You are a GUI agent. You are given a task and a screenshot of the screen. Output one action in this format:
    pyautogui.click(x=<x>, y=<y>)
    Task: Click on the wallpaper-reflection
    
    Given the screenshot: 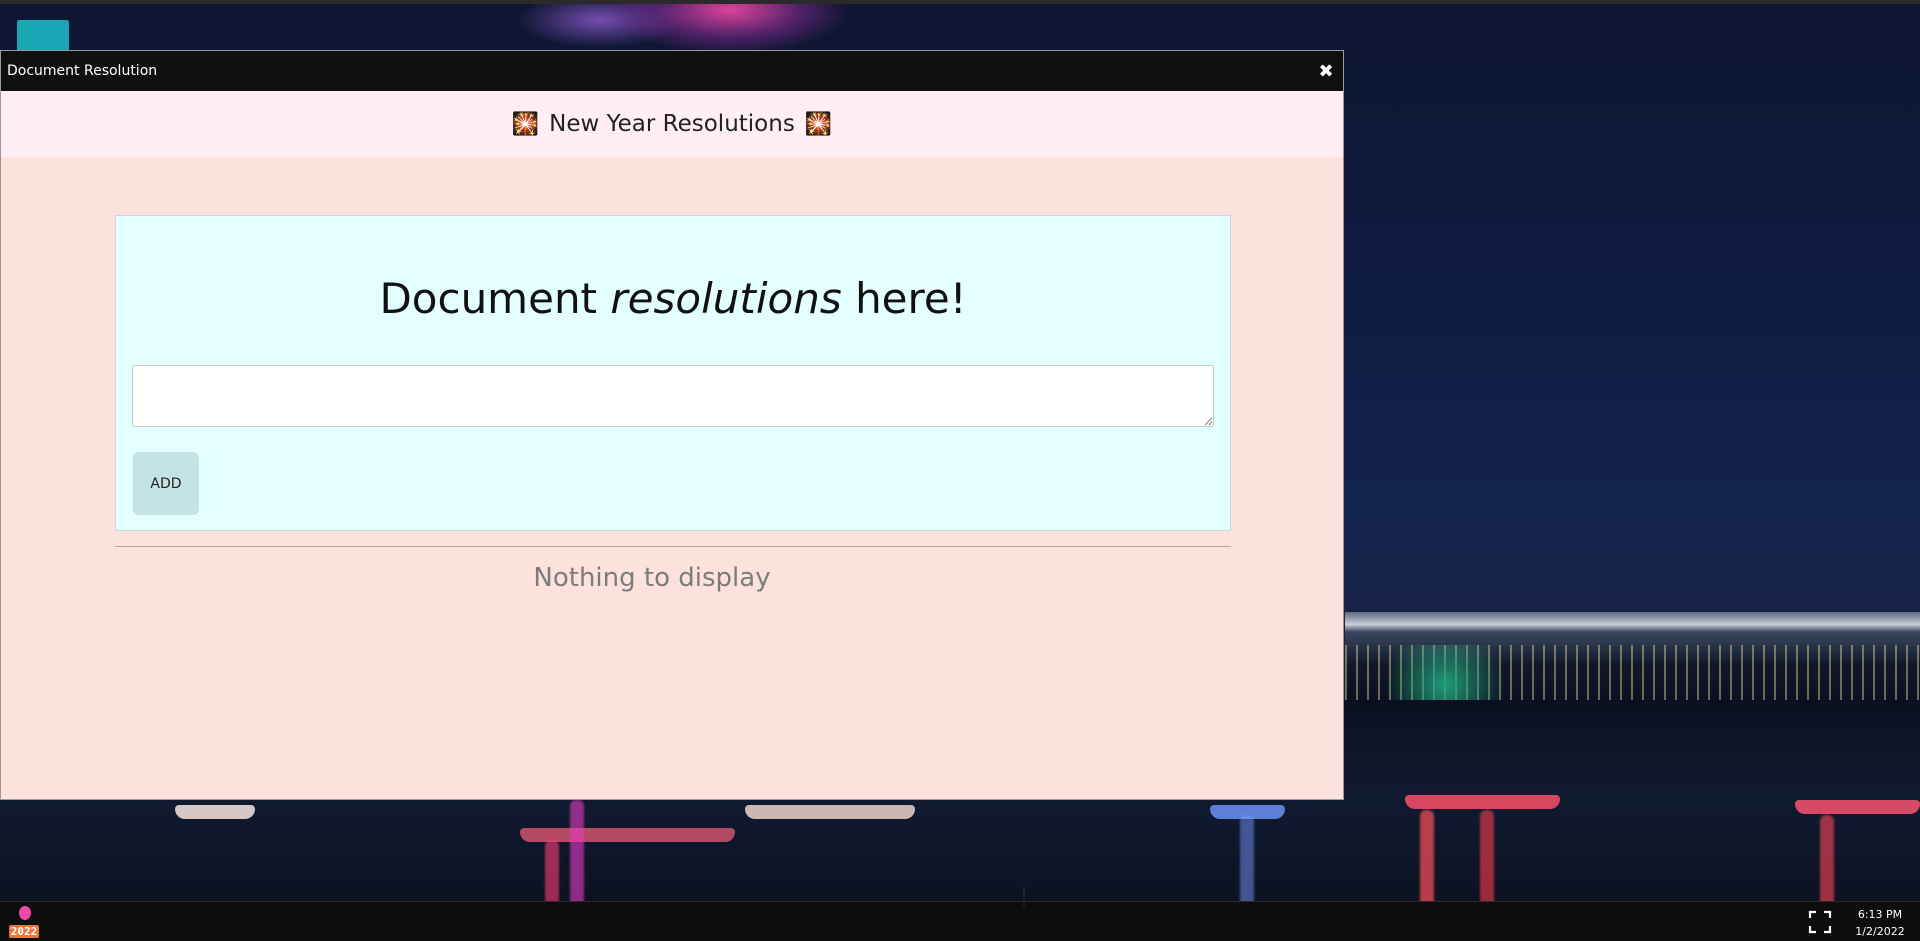 What is the action you would take?
    pyautogui.click(x=1247, y=865)
    